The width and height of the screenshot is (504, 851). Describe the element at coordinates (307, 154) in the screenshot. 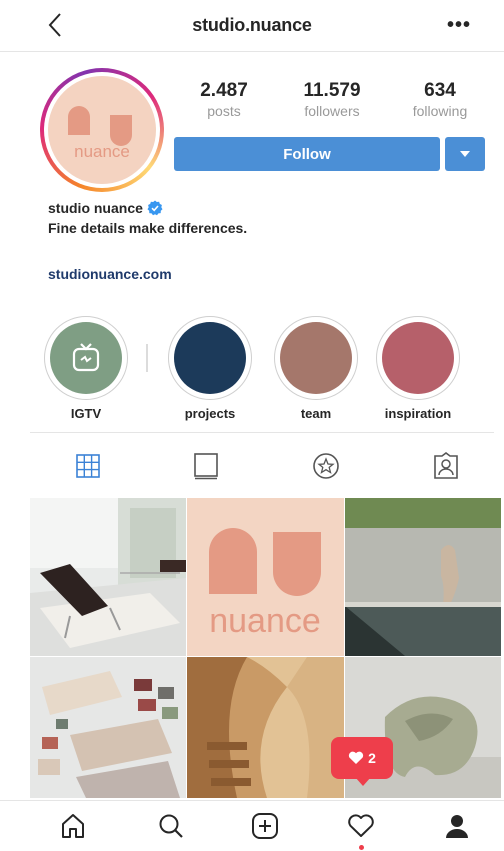

I see `follow-button: Follow` at that location.